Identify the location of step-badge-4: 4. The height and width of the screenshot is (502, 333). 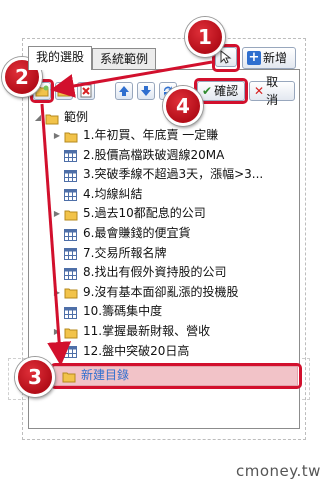
(183, 106).